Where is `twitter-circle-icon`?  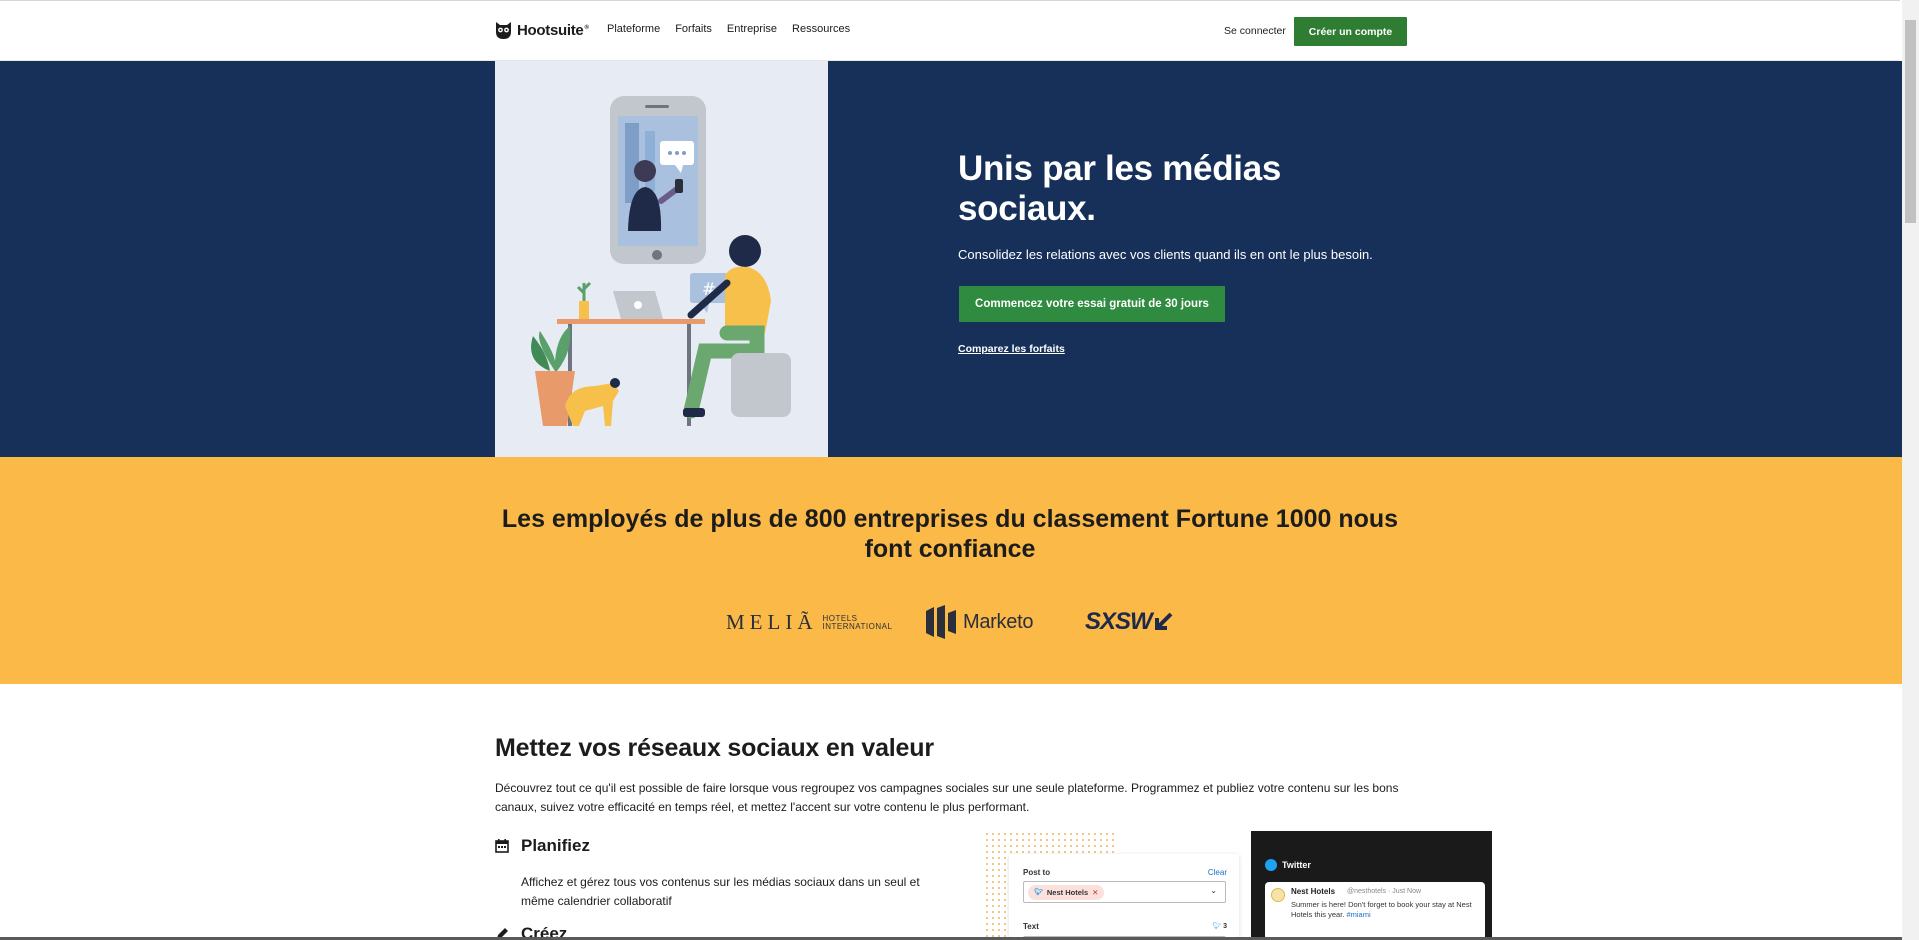
twitter-circle-icon is located at coordinates (1271, 865).